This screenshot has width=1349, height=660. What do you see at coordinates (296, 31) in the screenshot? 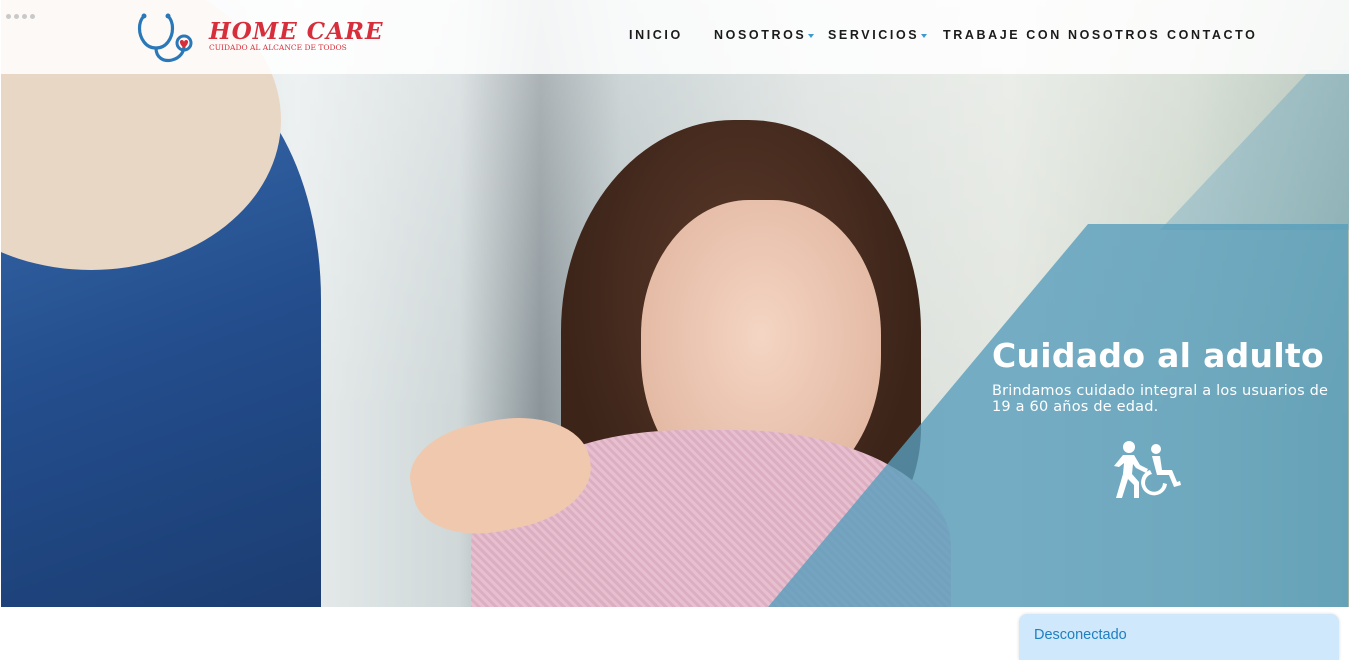
I see `logo-title: HOME CARE` at bounding box center [296, 31].